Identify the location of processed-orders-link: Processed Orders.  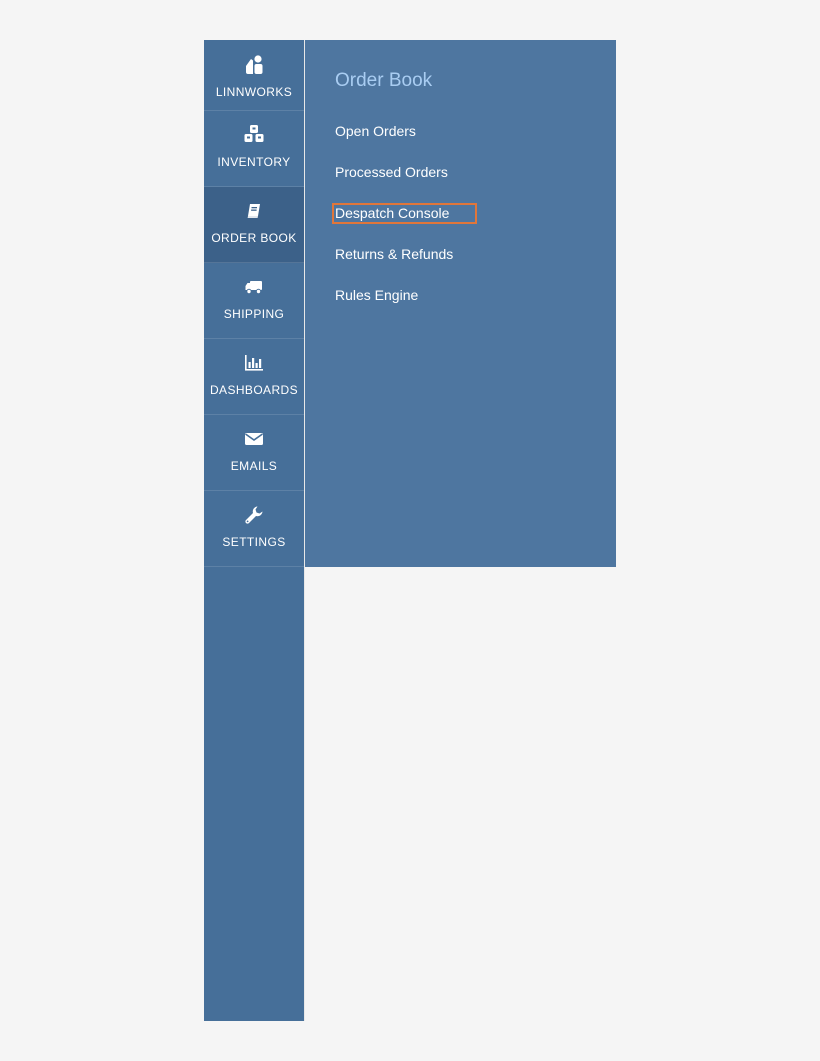
(391, 172).